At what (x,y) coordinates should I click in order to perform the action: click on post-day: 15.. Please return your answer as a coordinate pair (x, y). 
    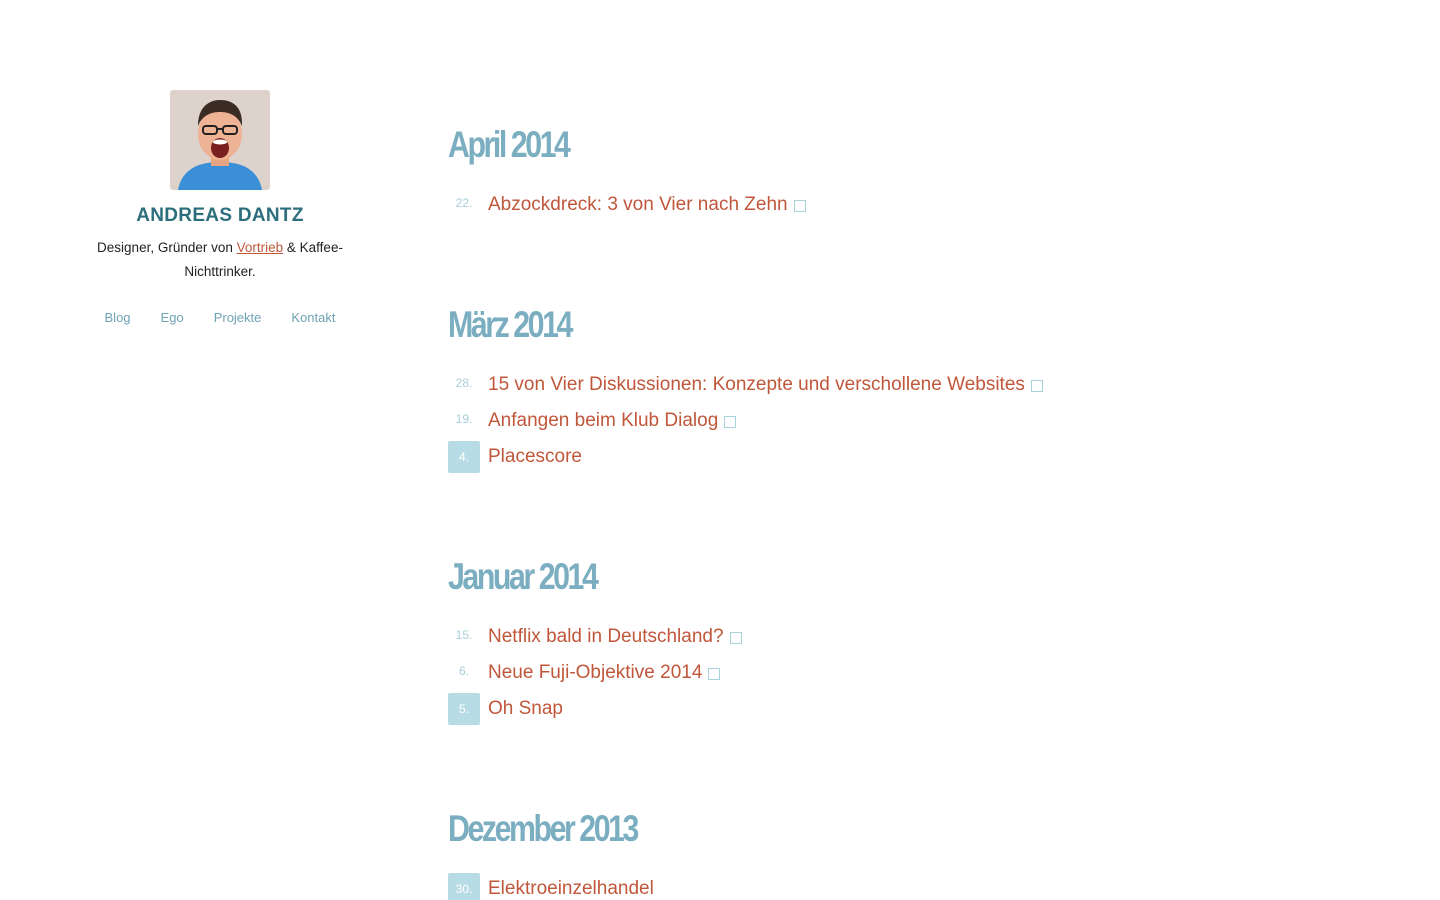
    Looking at the image, I should click on (464, 635).